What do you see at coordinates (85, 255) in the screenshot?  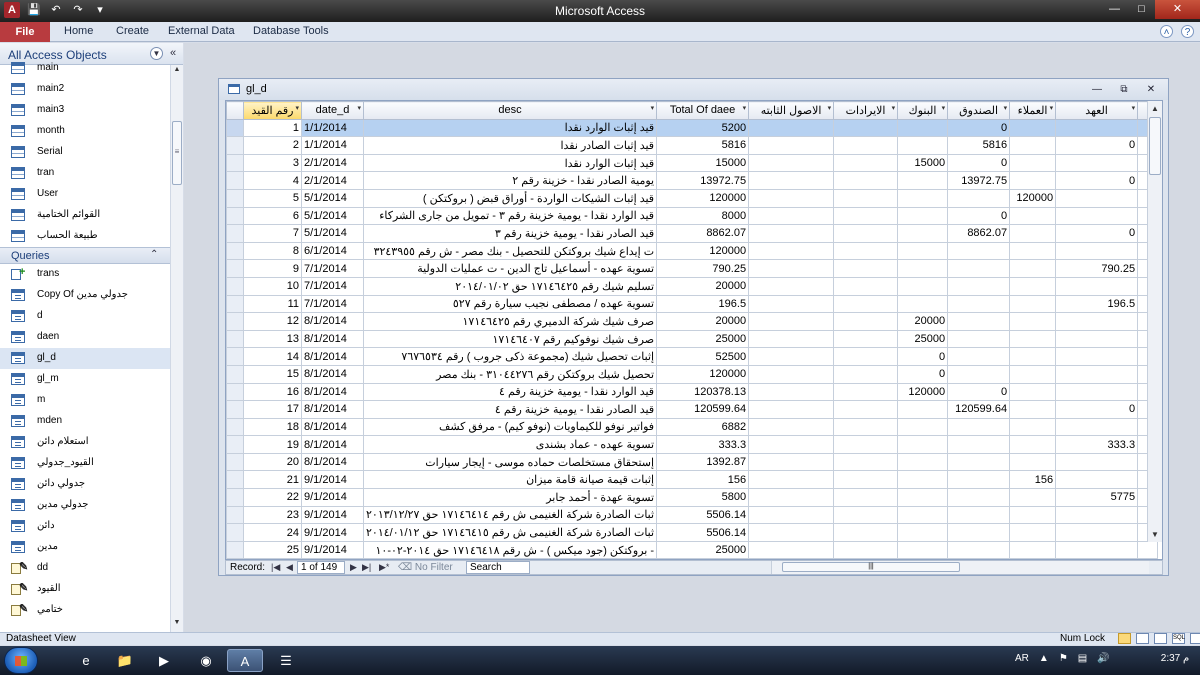 I see `queries-group-header: Queries ⌃` at bounding box center [85, 255].